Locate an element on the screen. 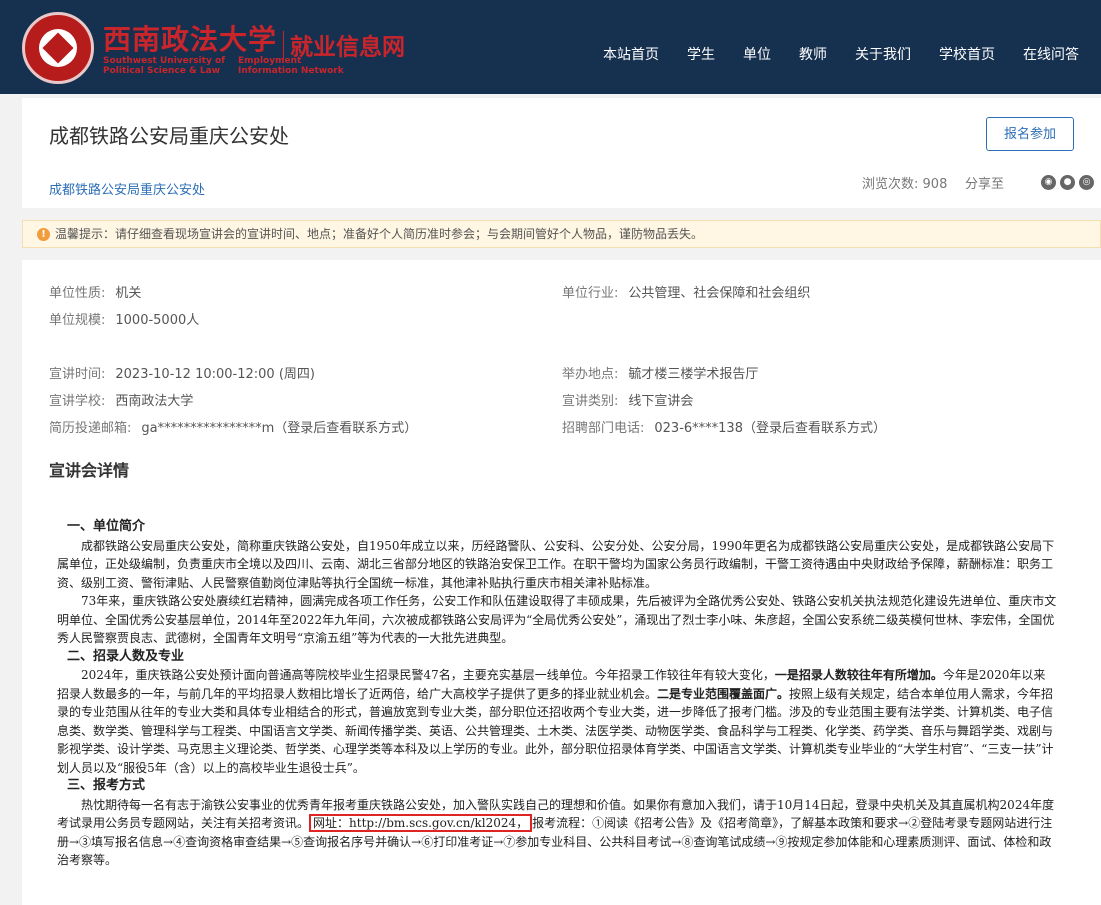  phone-label: 招聘部门电话: is located at coordinates (603, 428).